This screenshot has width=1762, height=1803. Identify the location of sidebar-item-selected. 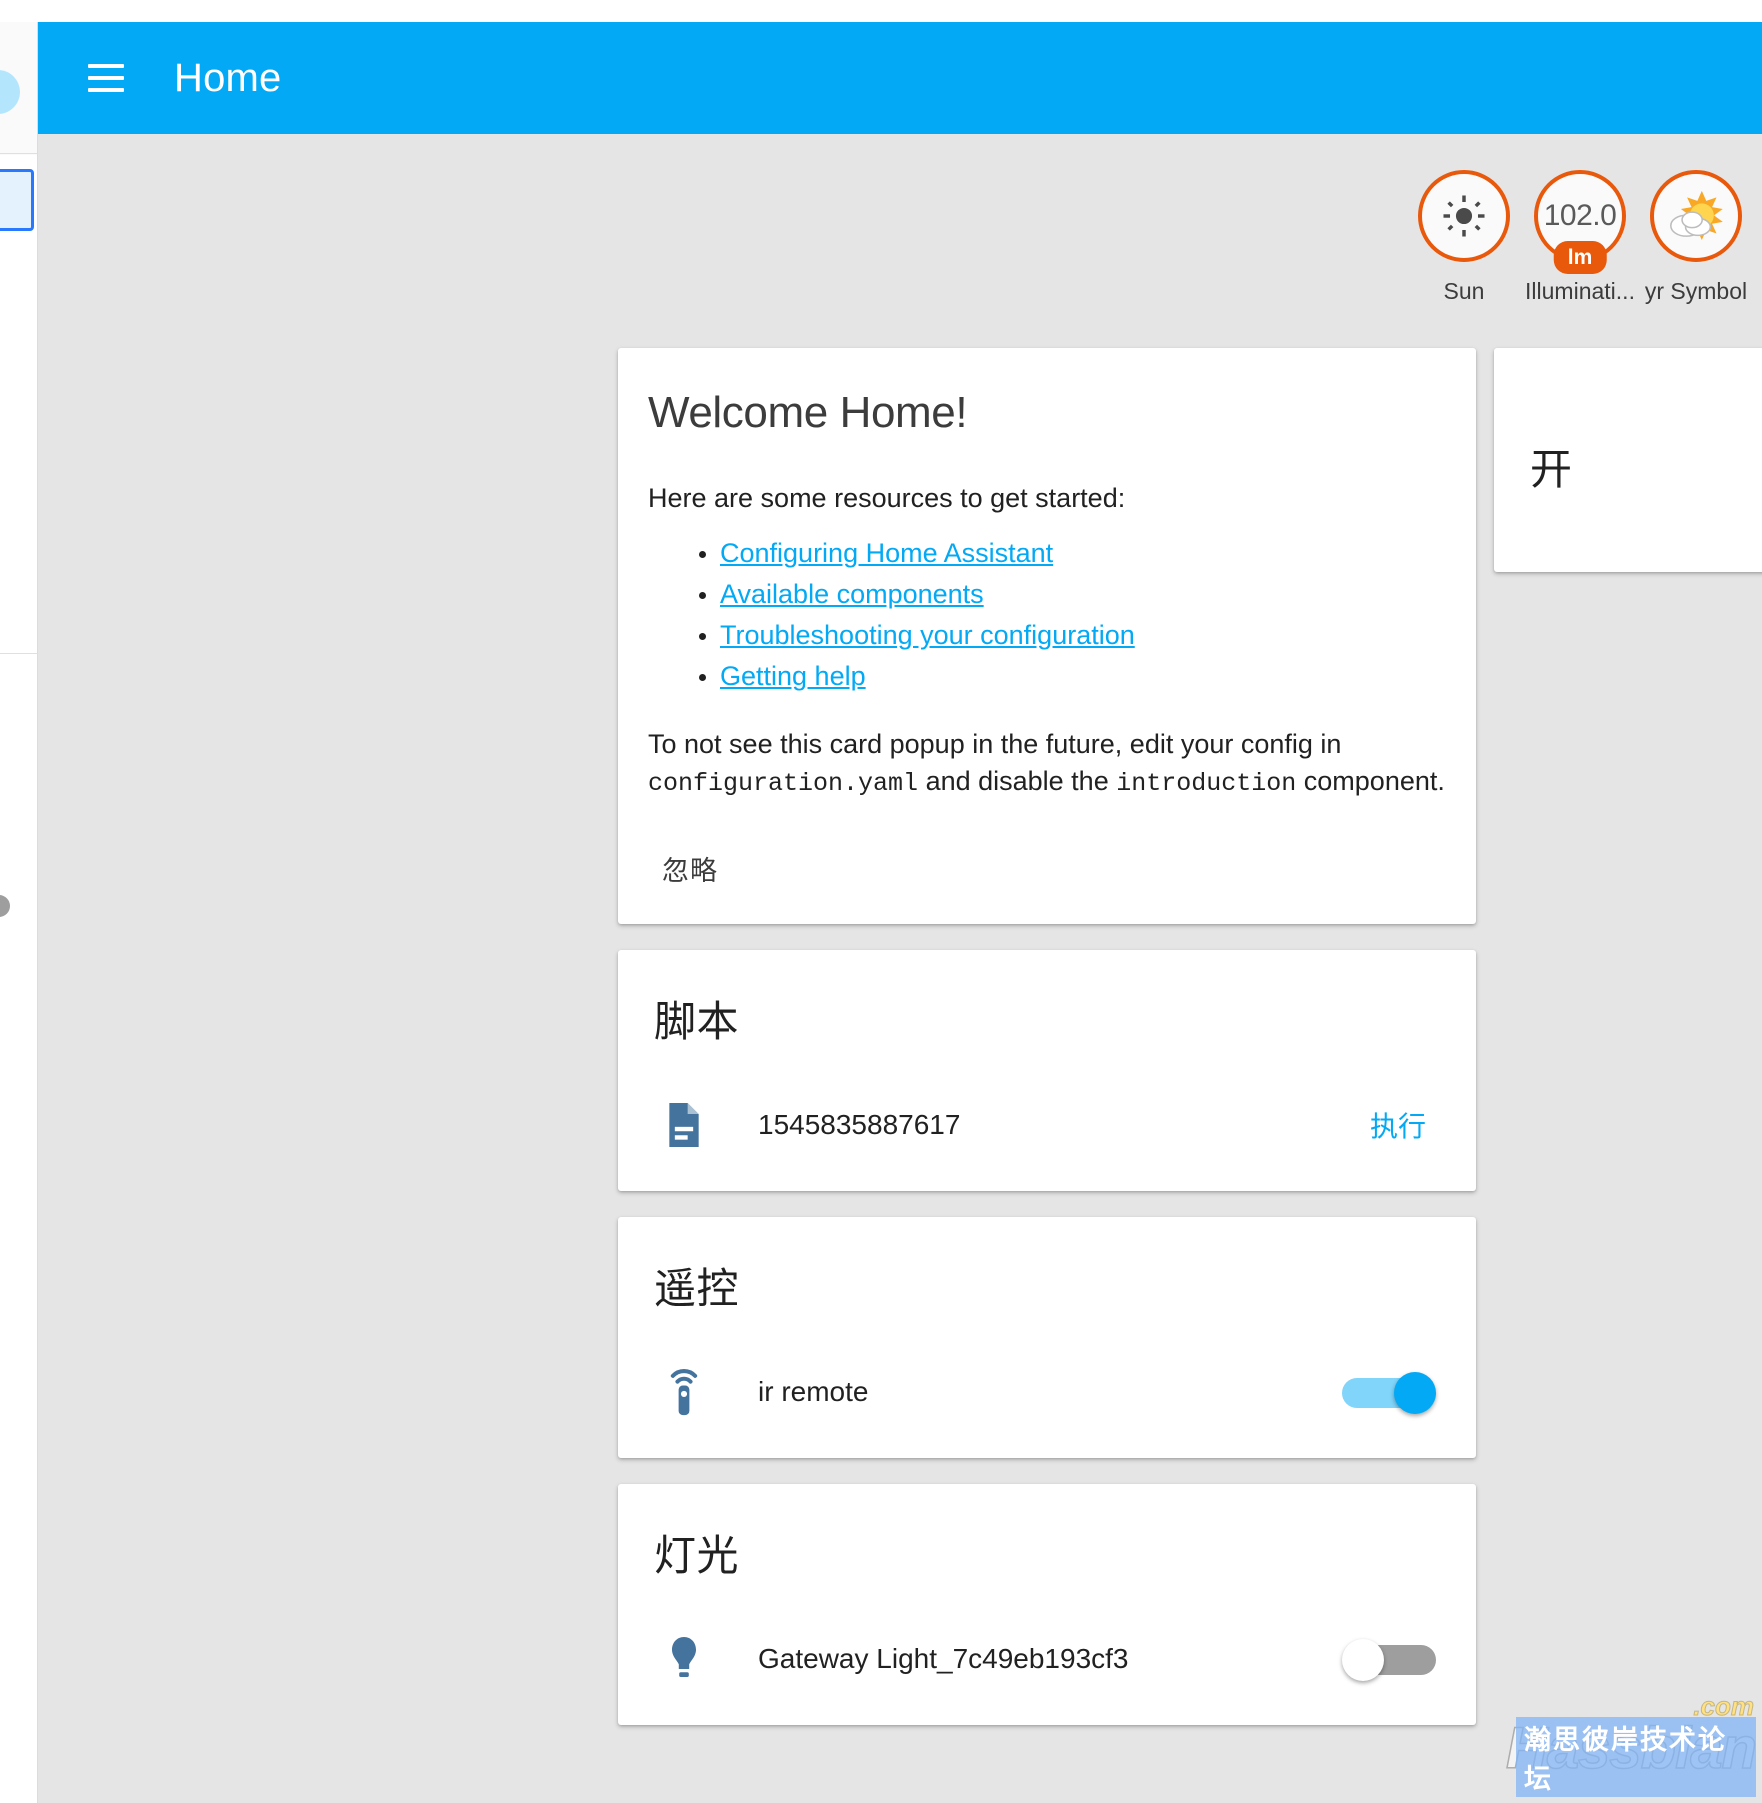
(17, 200).